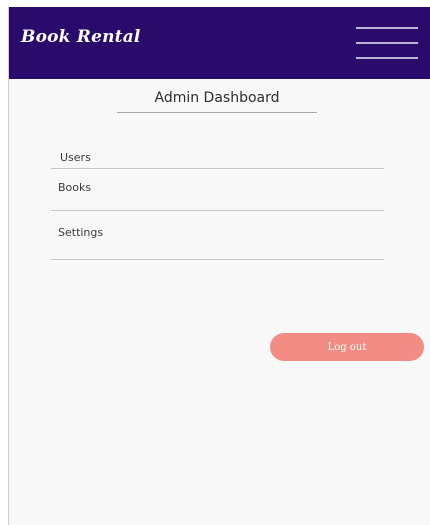  I want to click on nav-item-label: Users, so click(75, 157).